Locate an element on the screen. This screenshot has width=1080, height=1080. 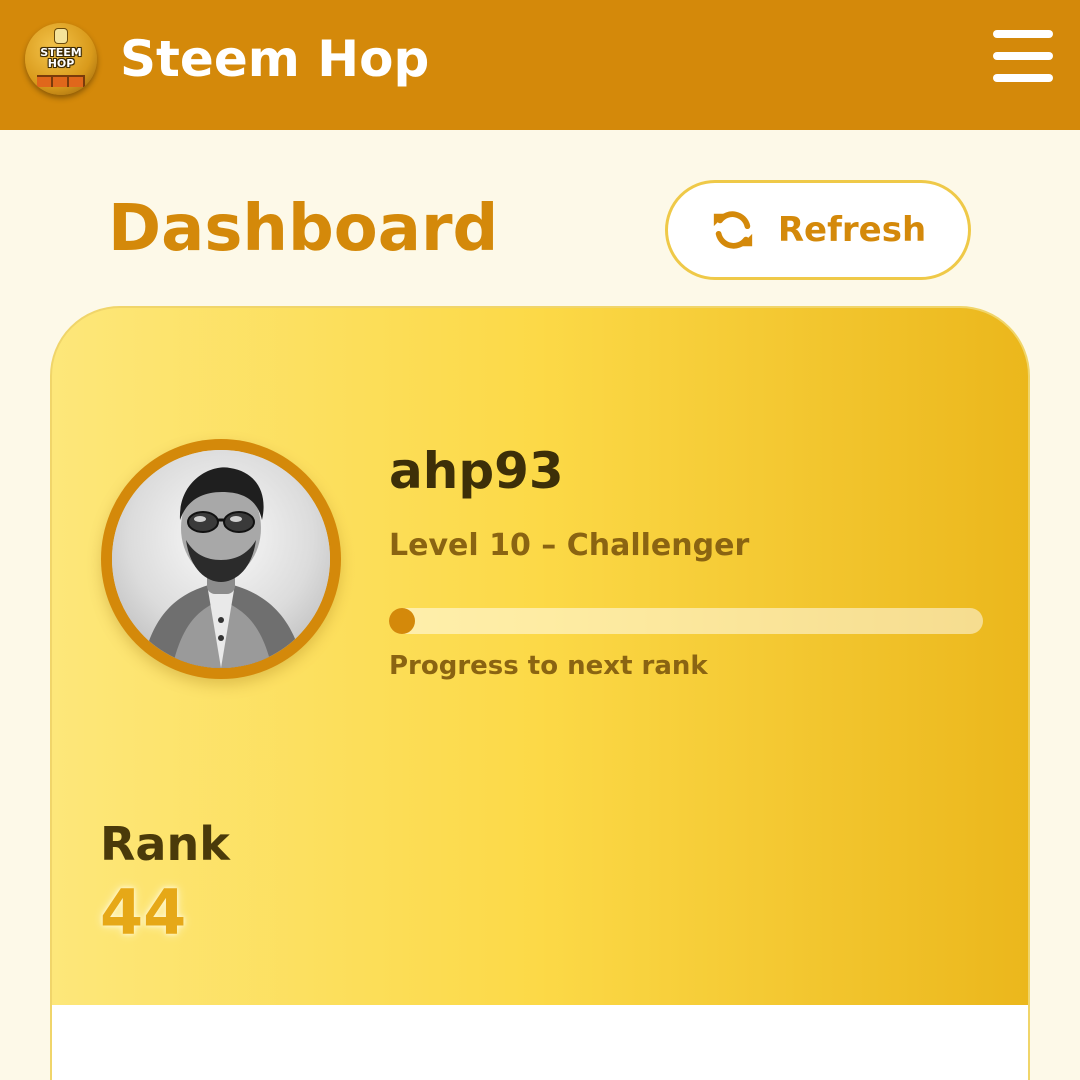
logo-text: STEEM HOP is located at coordinates (61, 58).